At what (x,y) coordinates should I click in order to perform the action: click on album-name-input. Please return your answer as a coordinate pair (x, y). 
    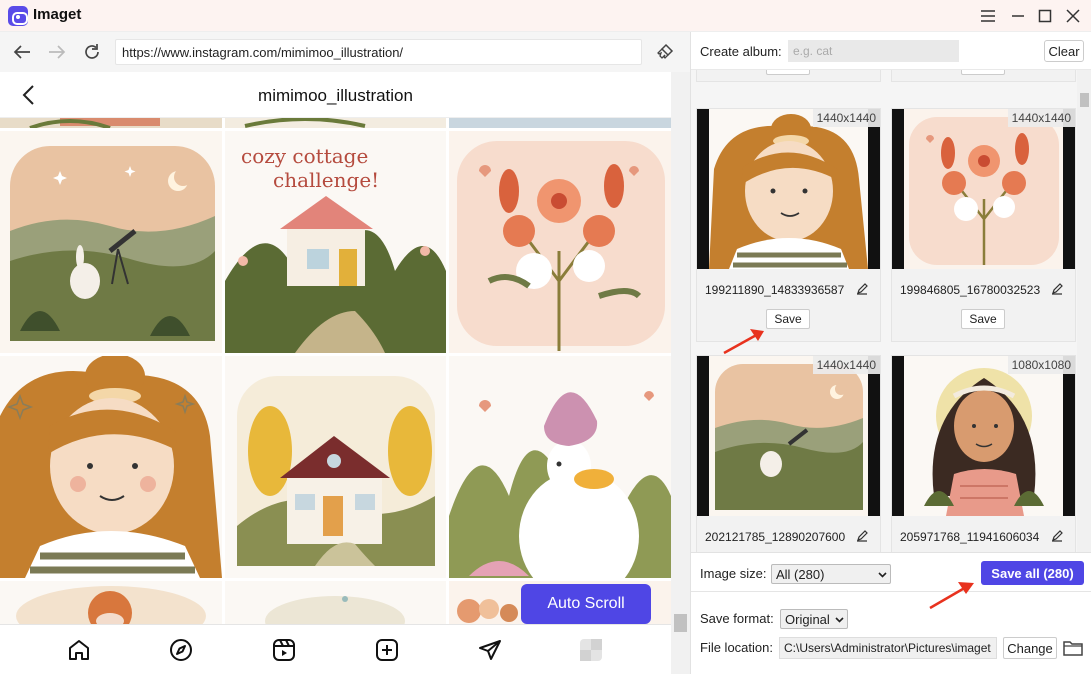
    Looking at the image, I should click on (873, 51).